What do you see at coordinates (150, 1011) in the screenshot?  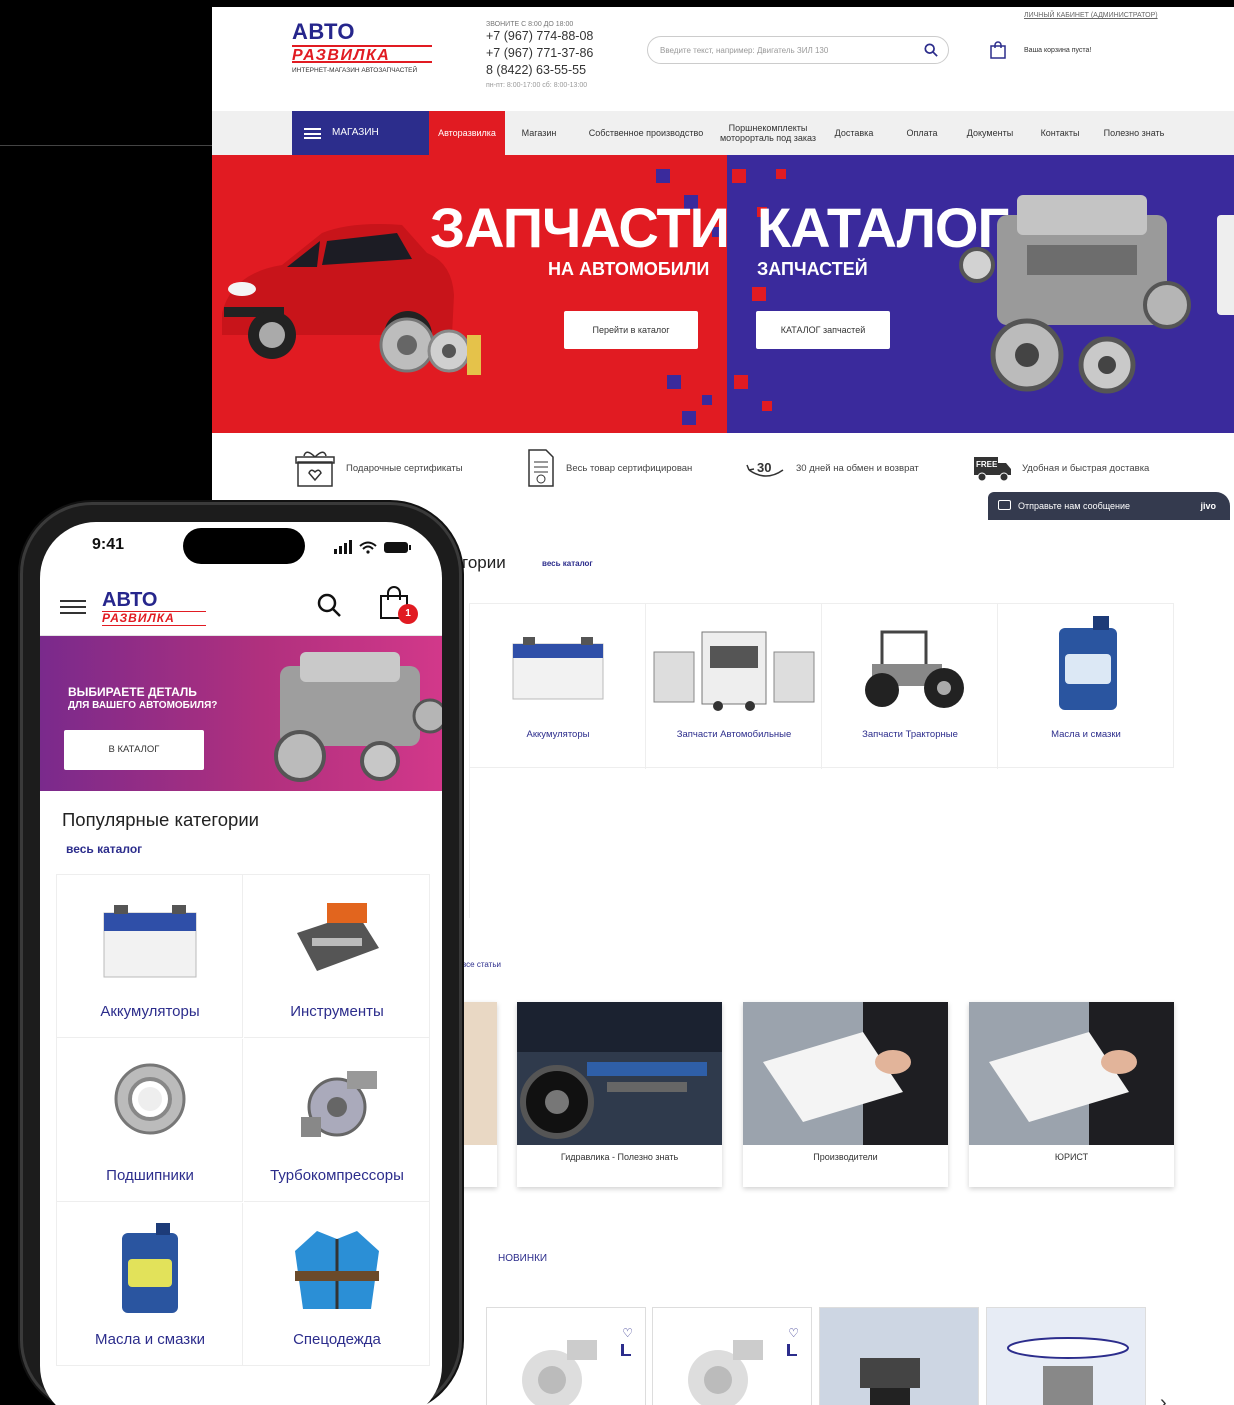 I see `mobile-category-label: Аккумуляторы` at bounding box center [150, 1011].